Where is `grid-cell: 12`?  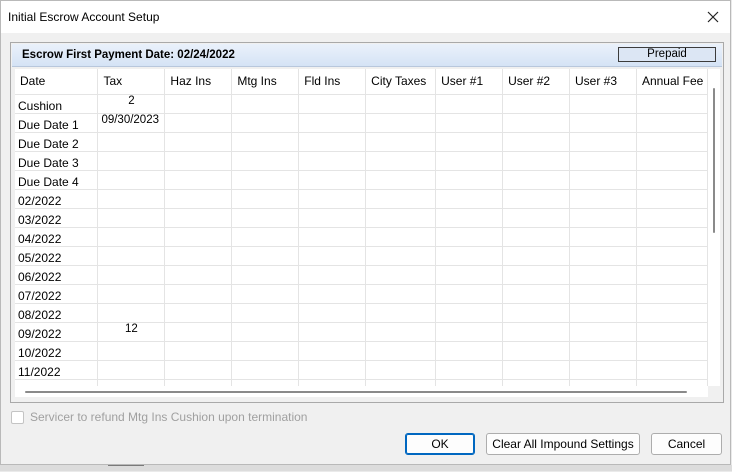
grid-cell: 12 is located at coordinates (131, 332).